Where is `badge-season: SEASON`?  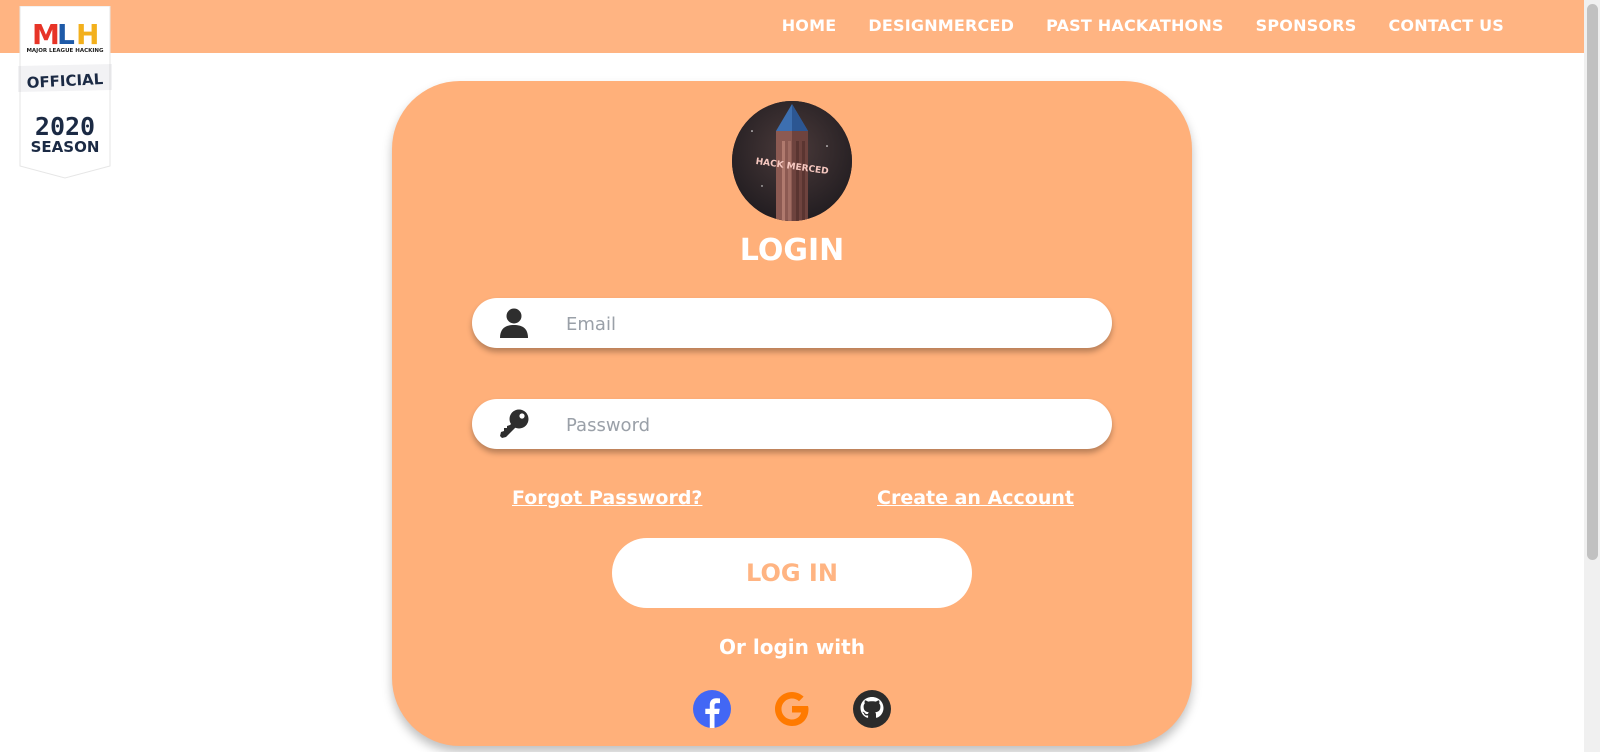 badge-season: SEASON is located at coordinates (65, 147).